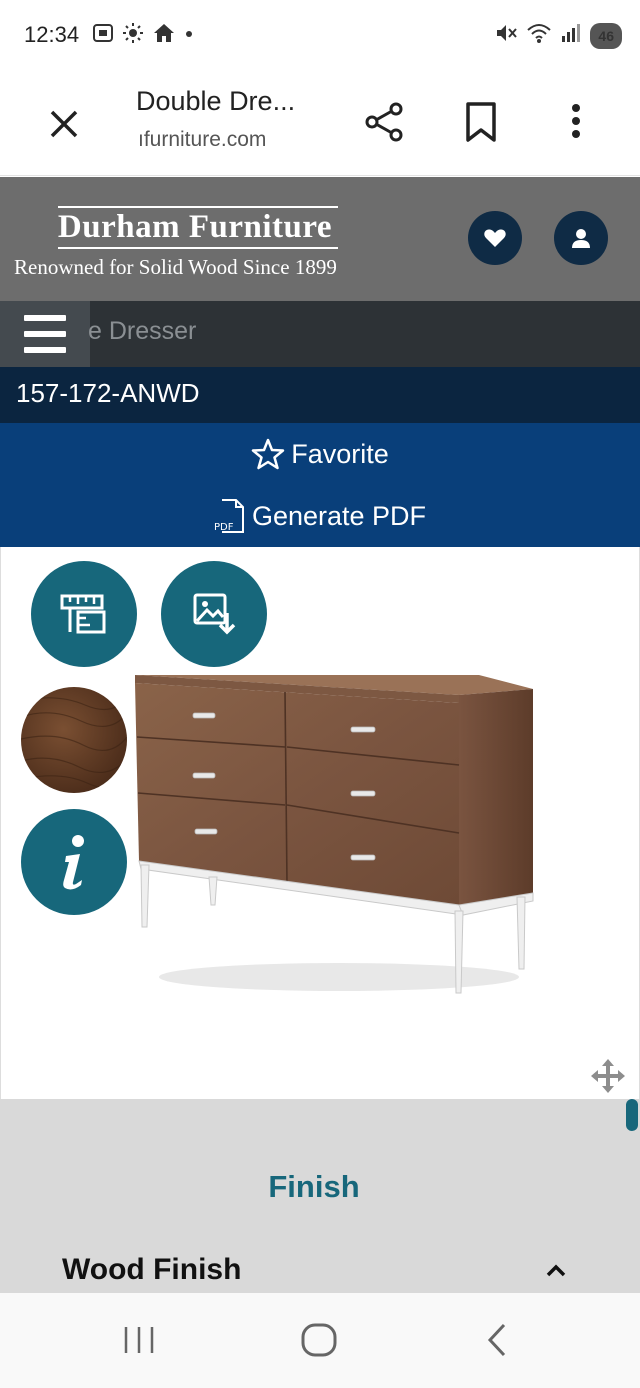 The image size is (640, 1388). I want to click on home-circle-icon, so click(319, 1340).